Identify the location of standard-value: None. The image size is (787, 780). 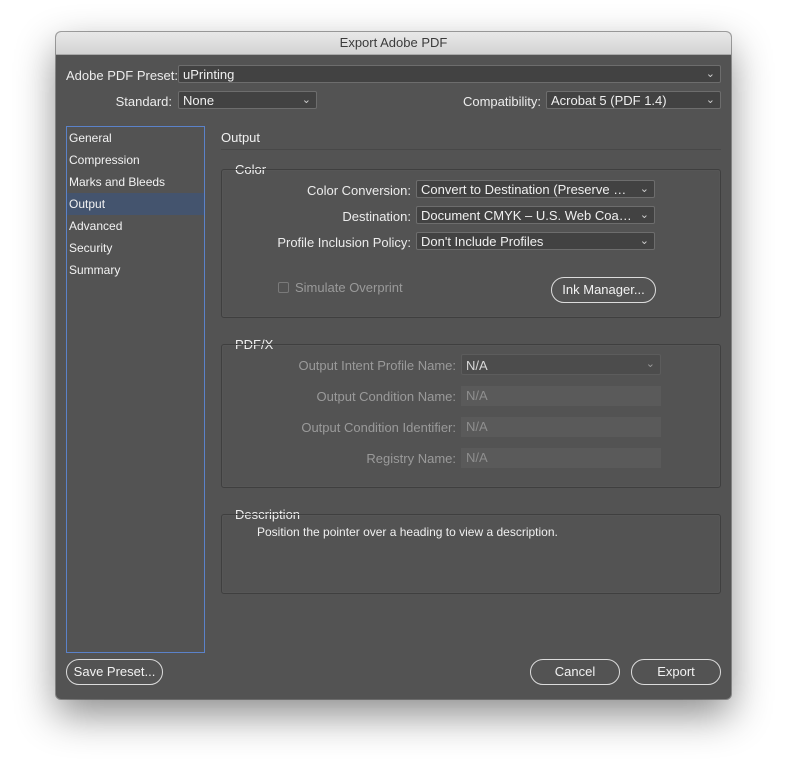
(199, 100).